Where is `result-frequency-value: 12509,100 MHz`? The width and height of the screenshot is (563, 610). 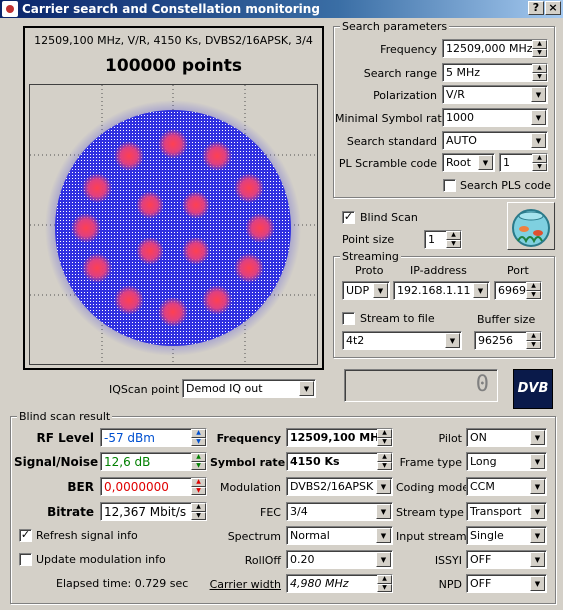
result-frequency-value: 12509,100 MHz is located at coordinates (338, 437).